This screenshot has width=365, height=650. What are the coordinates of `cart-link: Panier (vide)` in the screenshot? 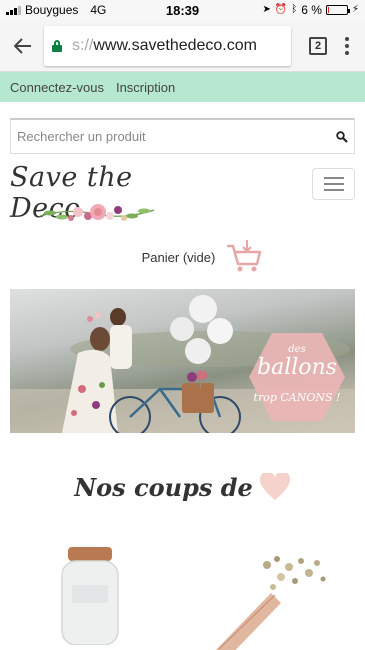 It's located at (202, 257).